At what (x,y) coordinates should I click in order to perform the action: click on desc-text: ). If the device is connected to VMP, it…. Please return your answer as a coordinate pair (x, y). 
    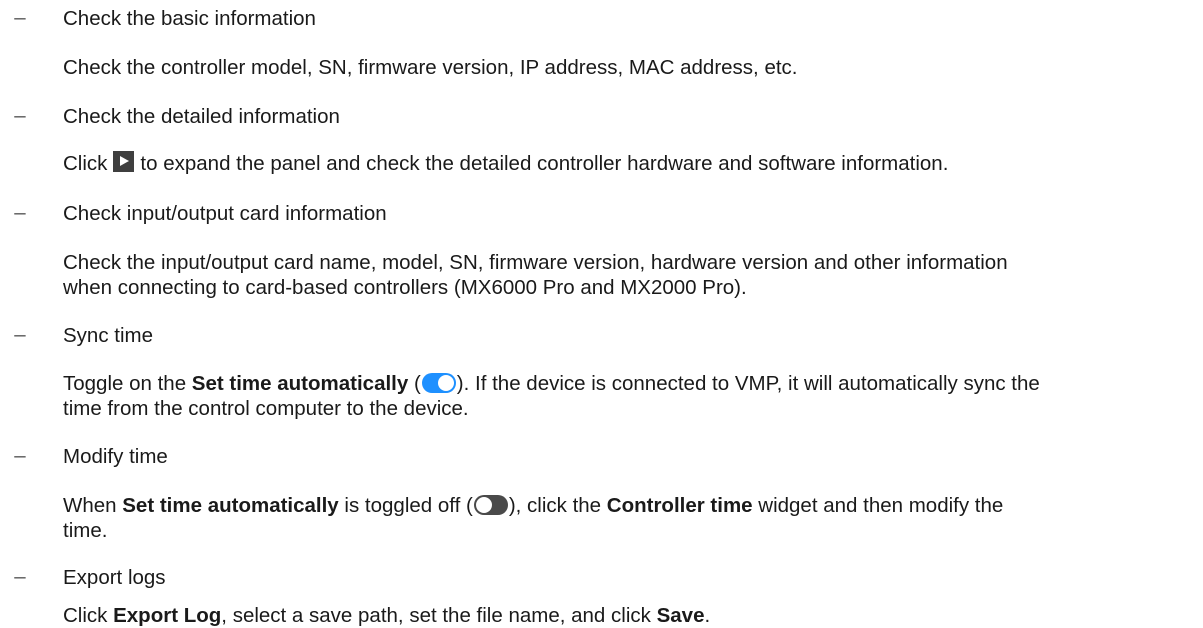
    Looking at the image, I should click on (748, 383).